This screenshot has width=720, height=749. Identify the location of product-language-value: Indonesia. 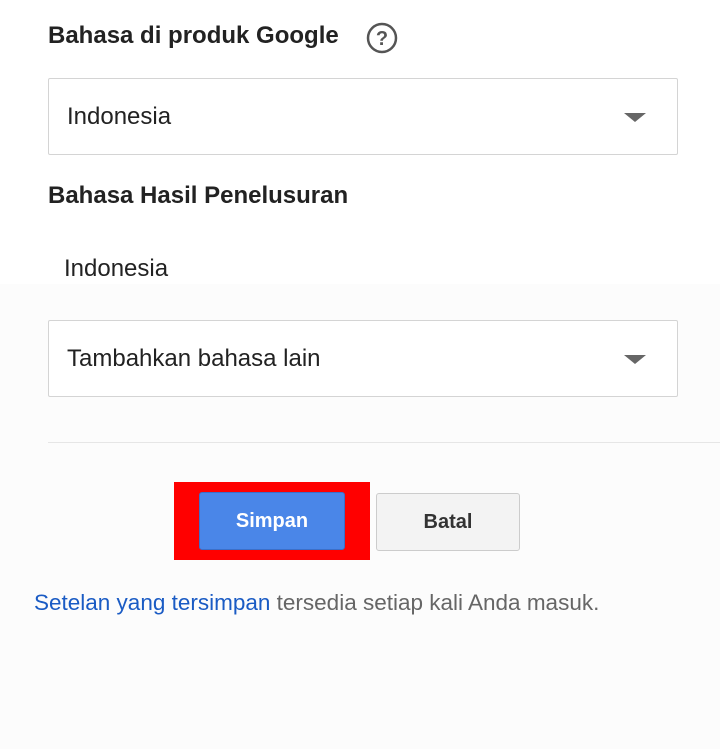
(119, 116).